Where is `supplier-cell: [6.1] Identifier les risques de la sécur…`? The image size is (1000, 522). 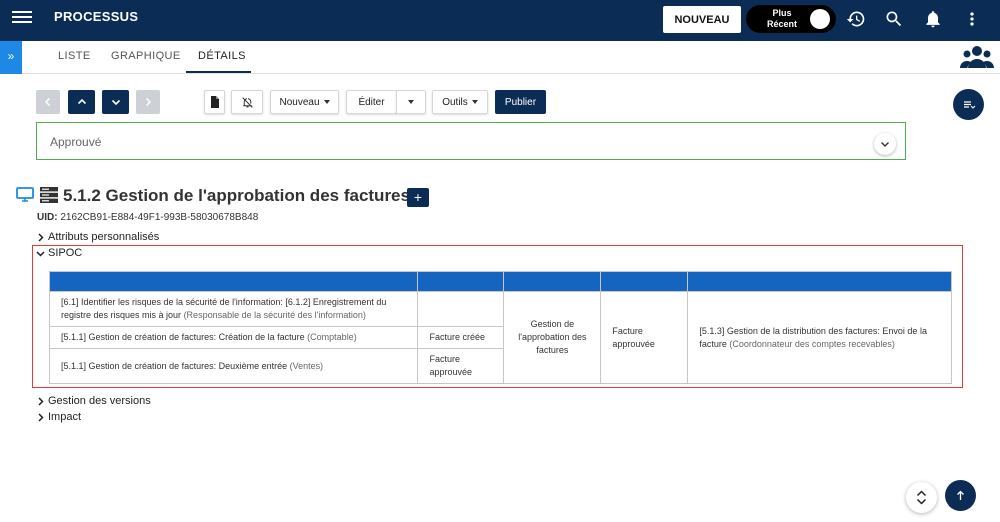
supplier-cell: [6.1] Identifier les risques de la sécur… is located at coordinates (233, 309).